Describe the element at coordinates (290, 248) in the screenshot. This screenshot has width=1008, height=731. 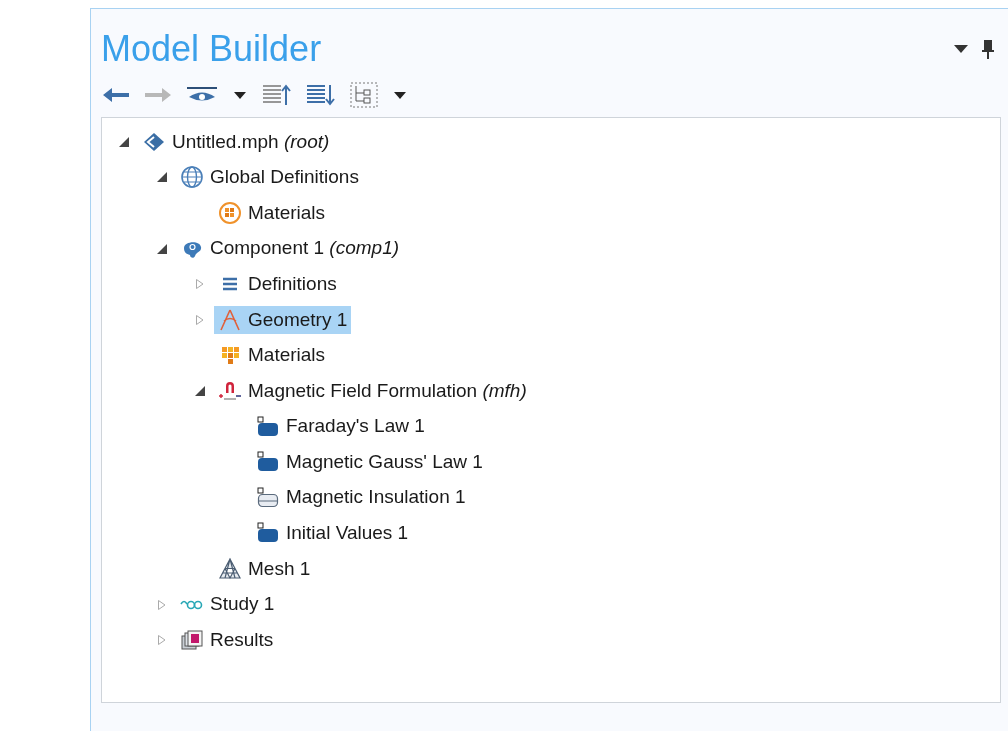
I see `tree-item: Component 1 (comp1)` at that location.